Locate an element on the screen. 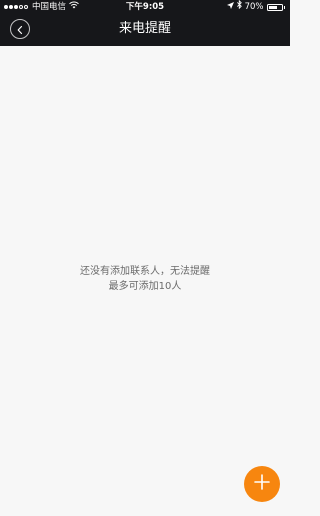 This screenshot has height=516, width=320. empty-state-line1: 还没有添加联系人，无法提醒 is located at coordinates (145, 271).